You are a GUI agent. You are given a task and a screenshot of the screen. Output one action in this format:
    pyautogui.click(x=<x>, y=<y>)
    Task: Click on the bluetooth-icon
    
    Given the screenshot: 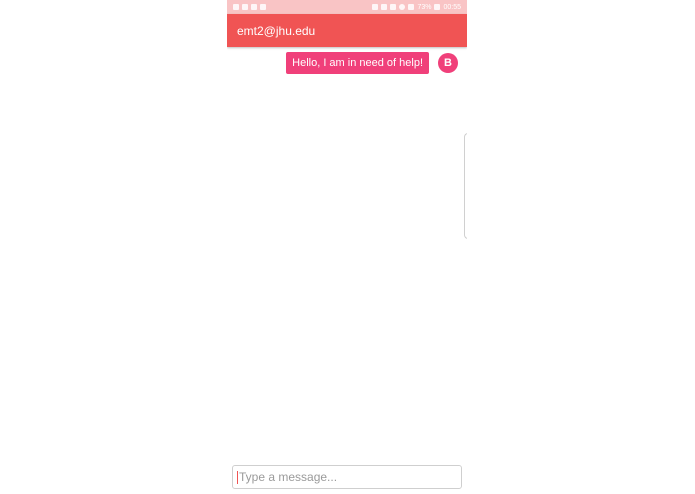 What is the action you would take?
    pyautogui.click(x=375, y=7)
    